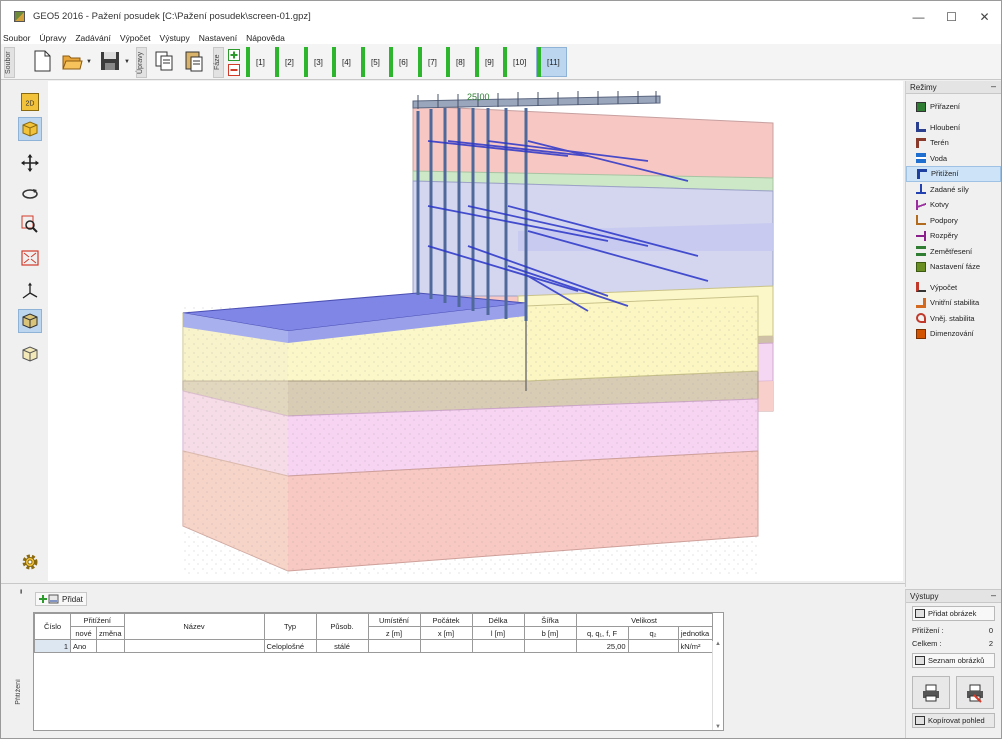 Image resolution: width=1002 pixels, height=739 pixels. I want to click on solid-view-button, so click(30, 321).